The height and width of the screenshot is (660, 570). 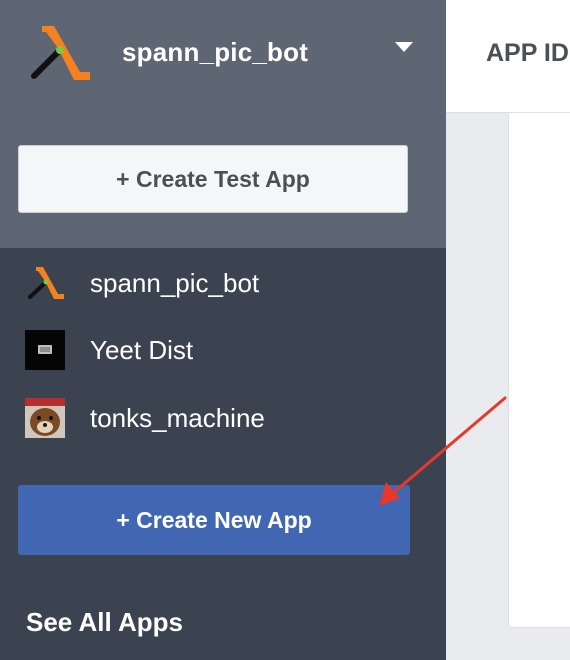 What do you see at coordinates (45, 418) in the screenshot?
I see `dog-photo-icon` at bounding box center [45, 418].